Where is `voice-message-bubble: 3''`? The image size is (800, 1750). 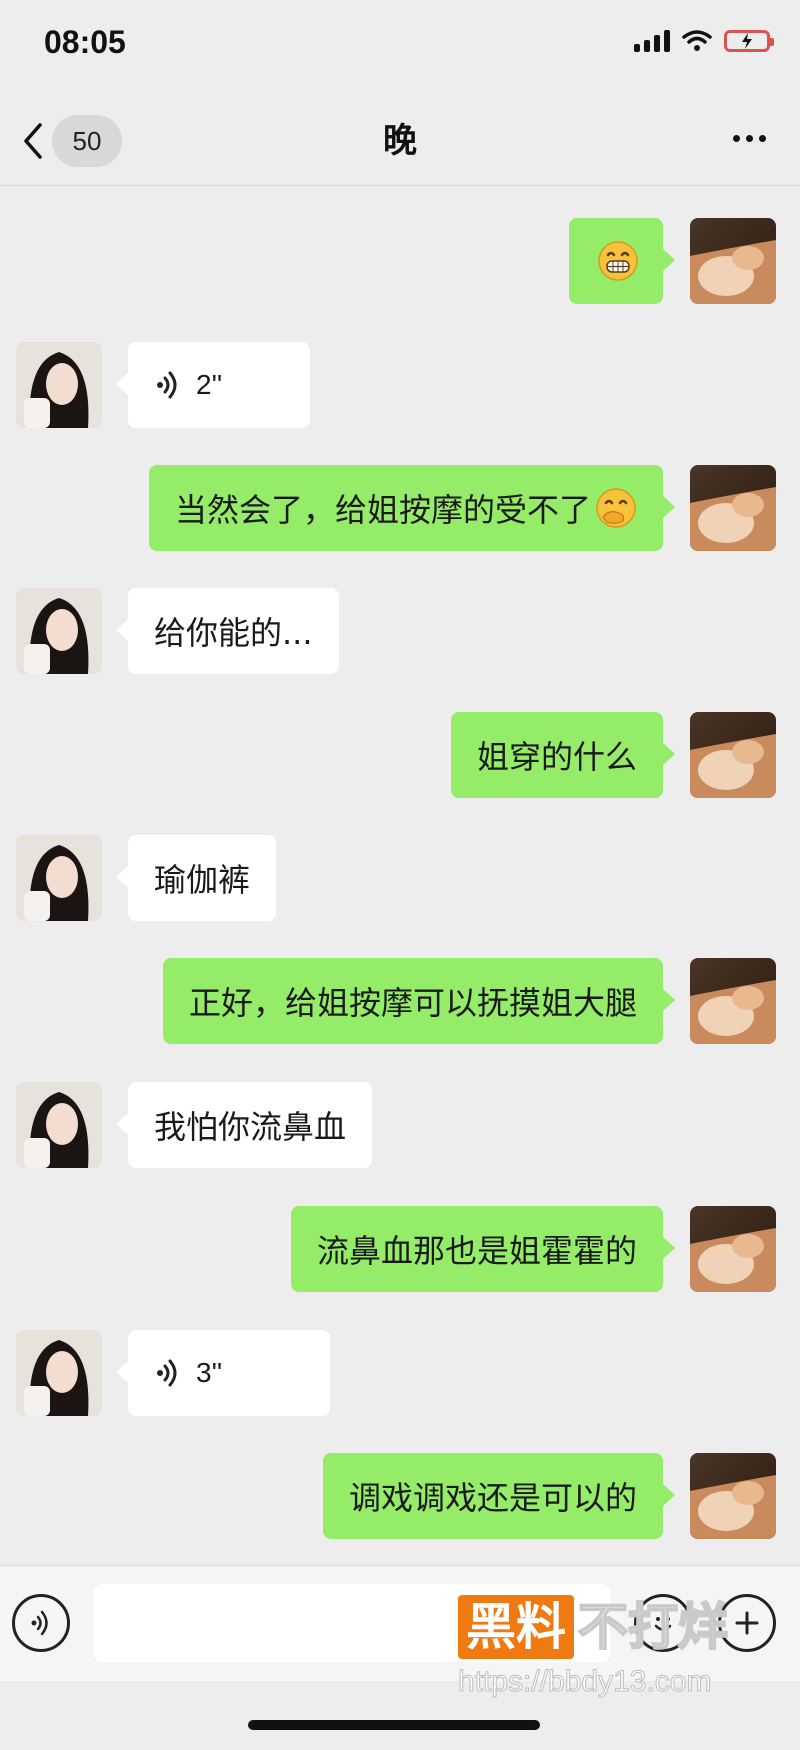
voice-message-bubble: 3'' is located at coordinates (223, 1373).